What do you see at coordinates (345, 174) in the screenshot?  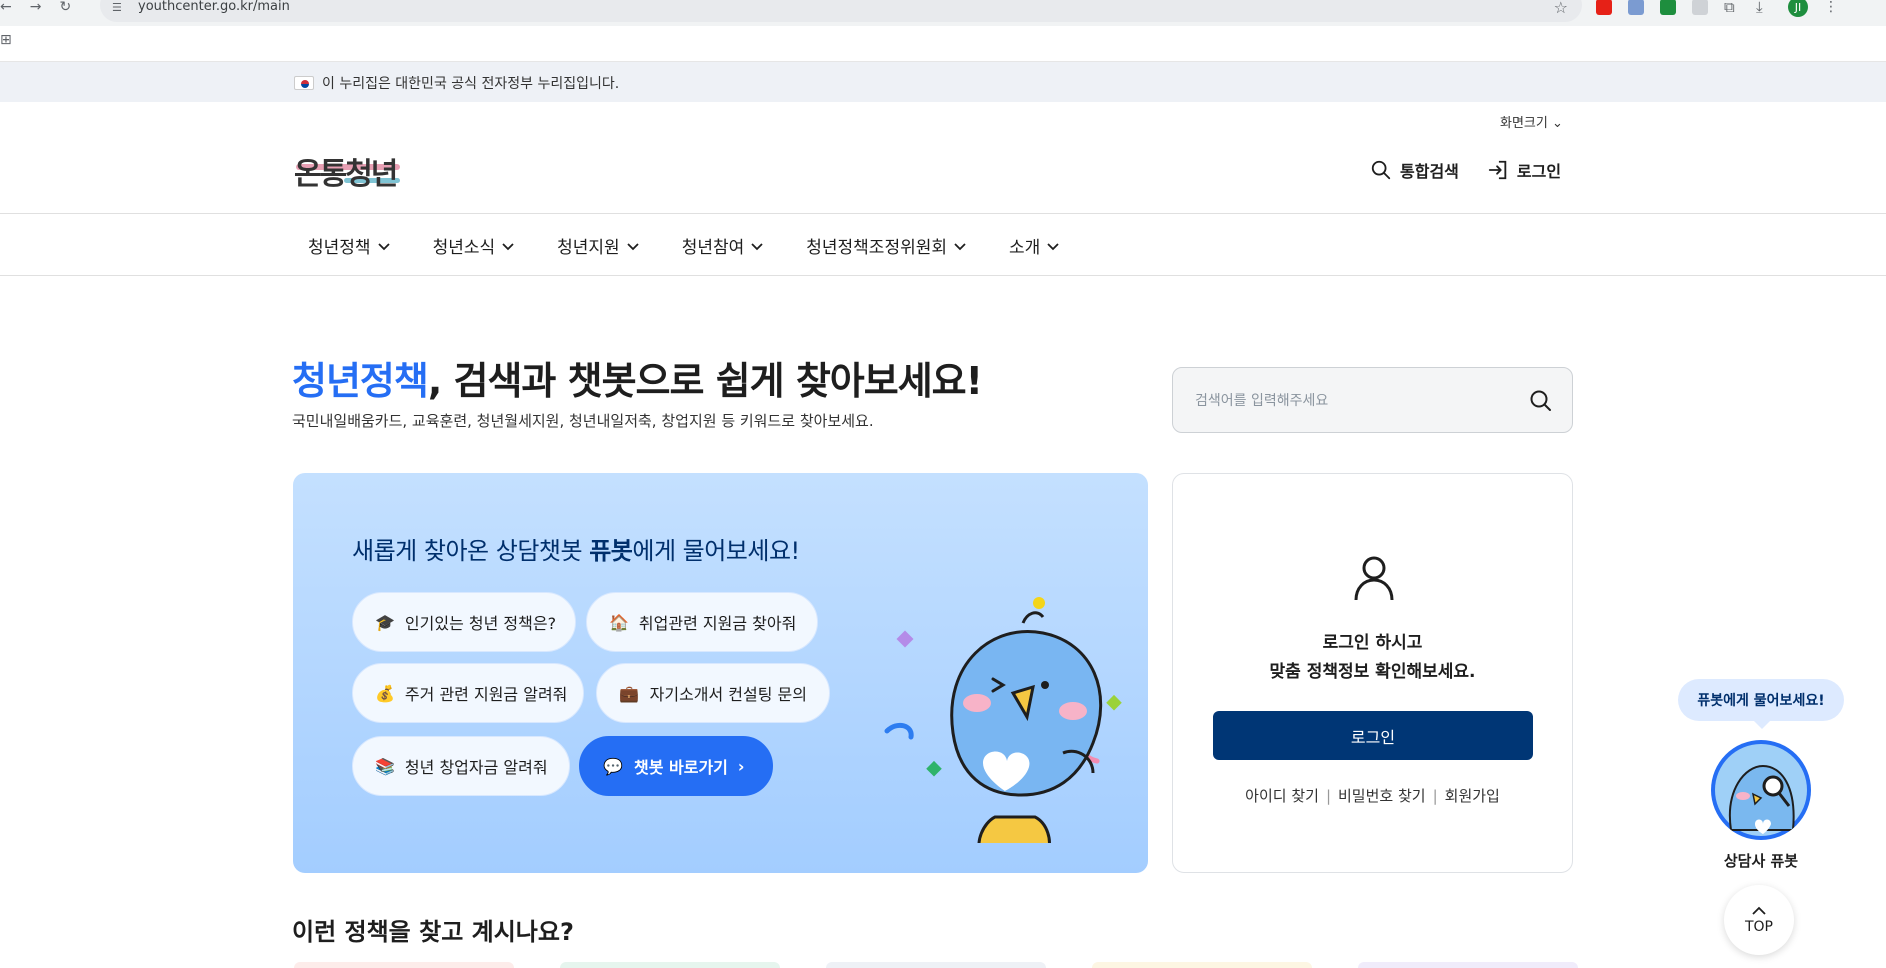 I see `logo-text: 온통청년` at bounding box center [345, 174].